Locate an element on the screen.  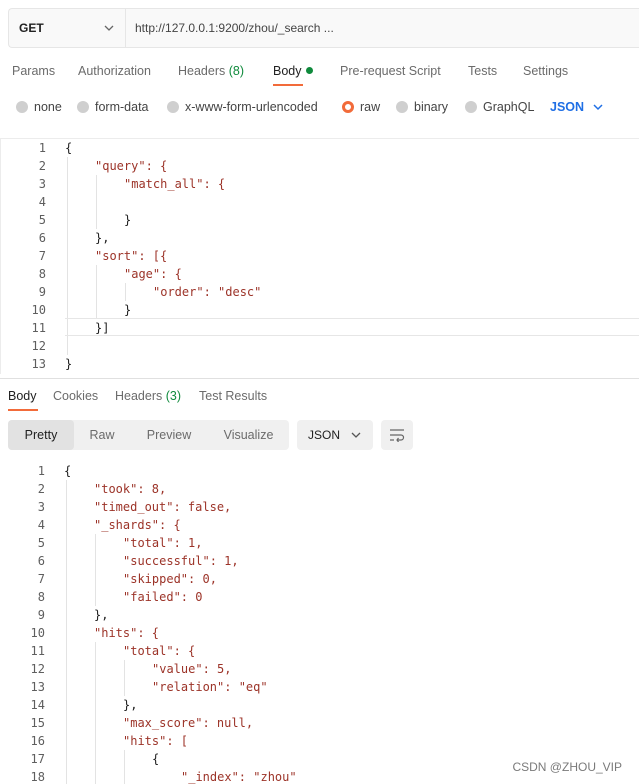
body-format-select: JSON is located at coordinates (577, 107).